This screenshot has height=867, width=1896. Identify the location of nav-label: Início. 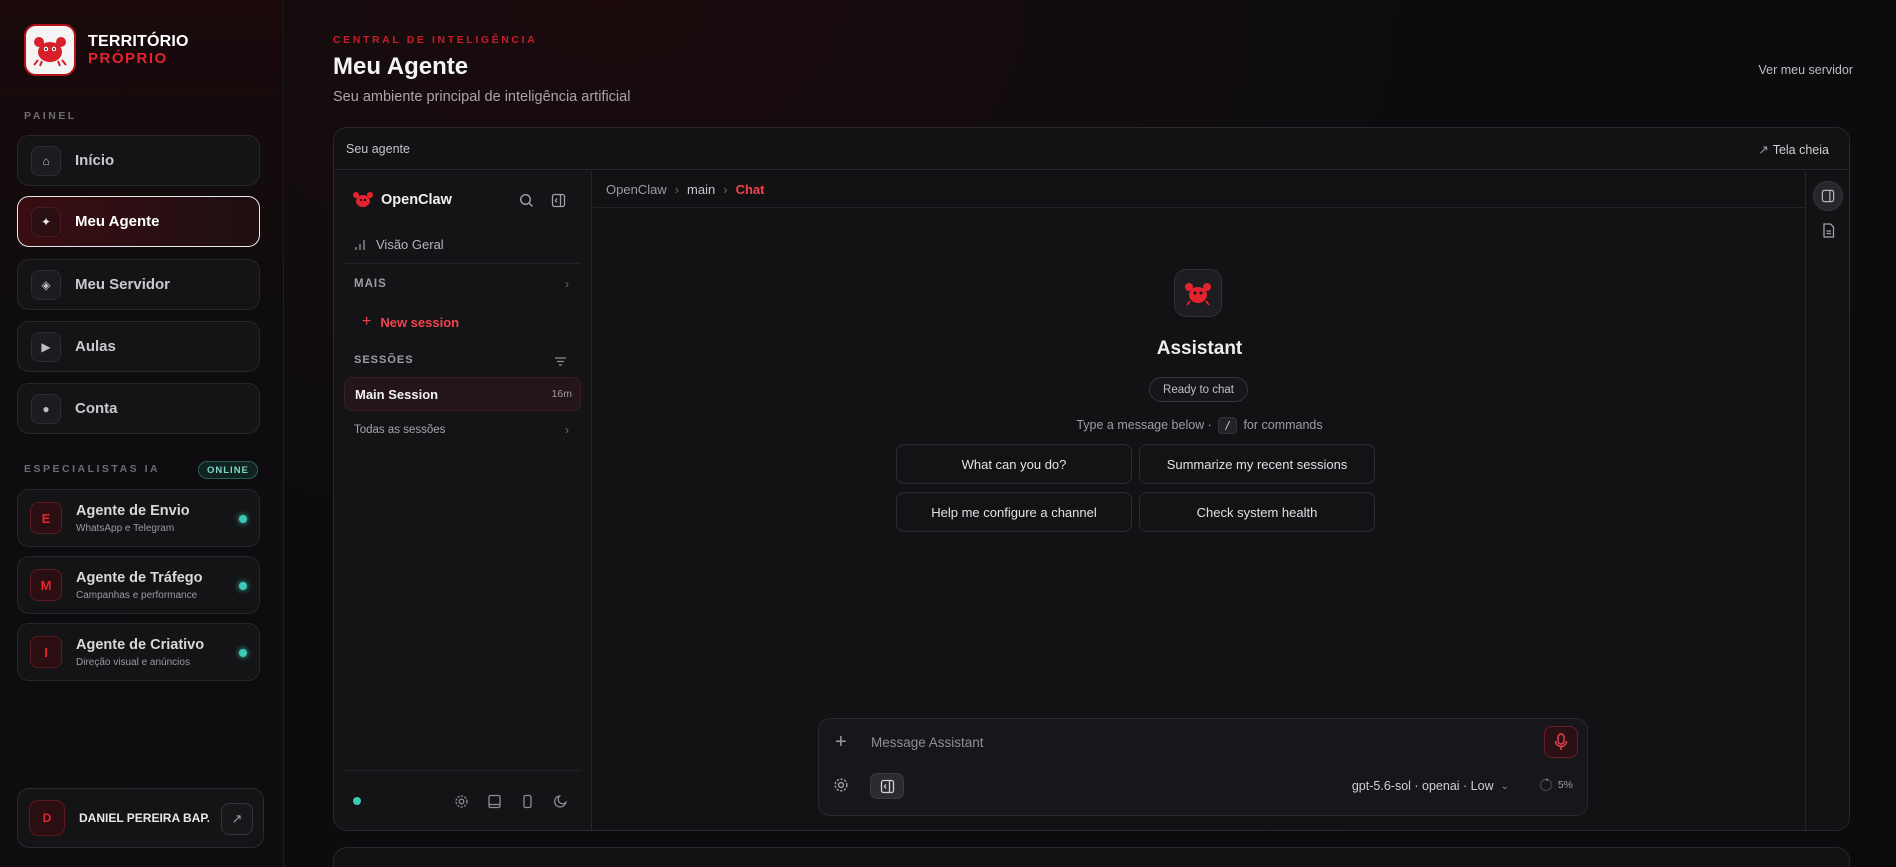
(95, 160).